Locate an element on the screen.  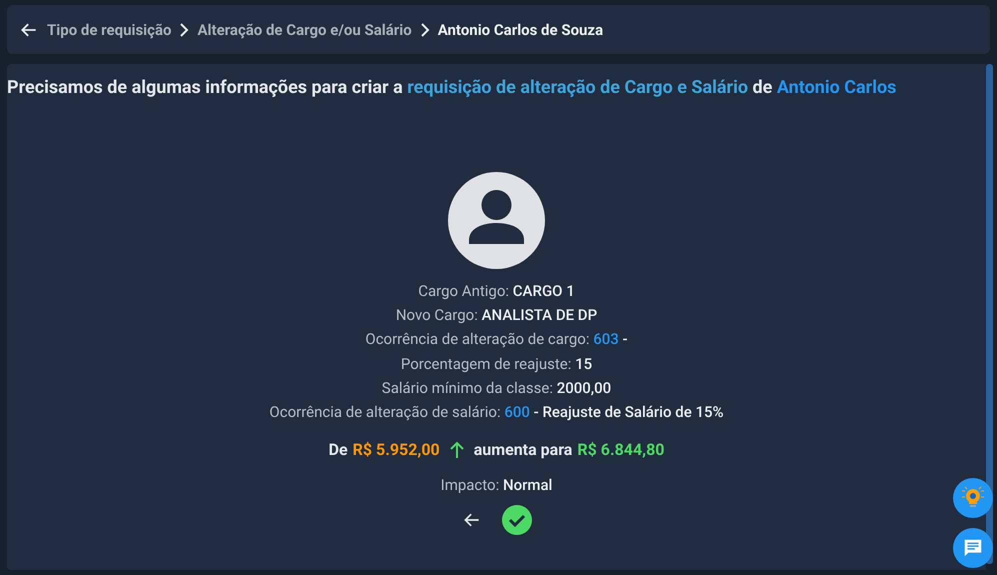
new-salary: R$ 6.844,80 is located at coordinates (620, 450).